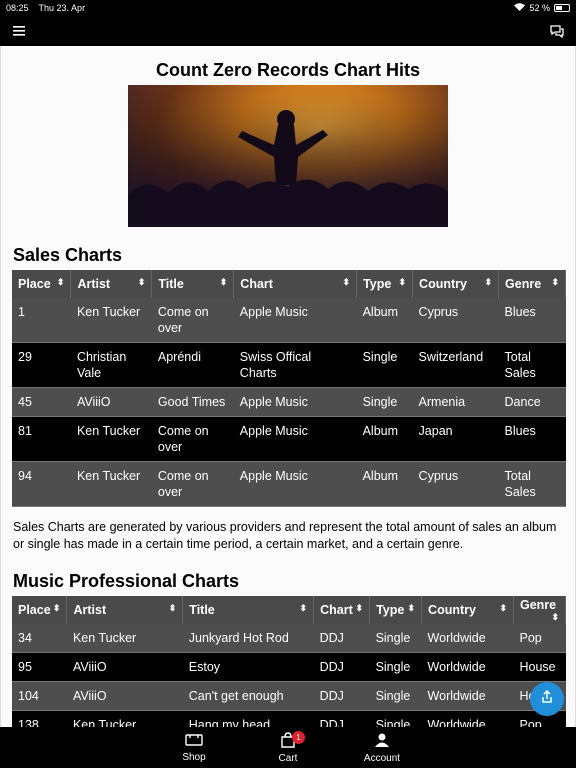 The image size is (576, 768). Describe the element at coordinates (17, 8) in the screenshot. I see `status-time: 08:25` at that location.